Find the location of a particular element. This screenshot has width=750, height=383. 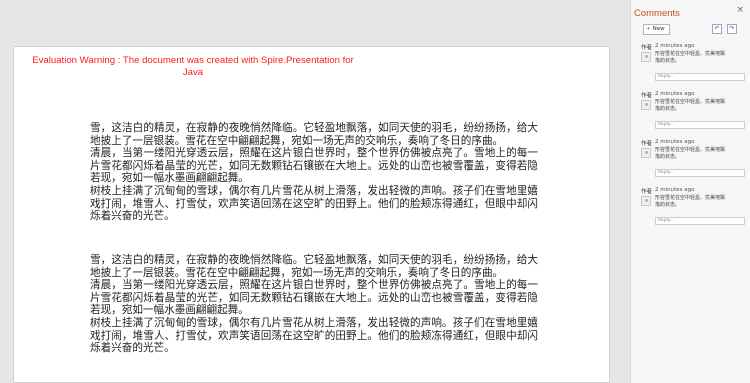

next-comment-icon: ↷ is located at coordinates (732, 29).